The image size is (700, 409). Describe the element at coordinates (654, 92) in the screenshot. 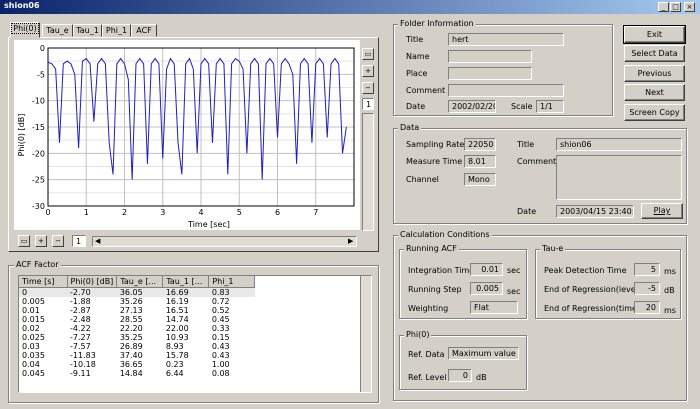

I see `next-button: Next` at that location.